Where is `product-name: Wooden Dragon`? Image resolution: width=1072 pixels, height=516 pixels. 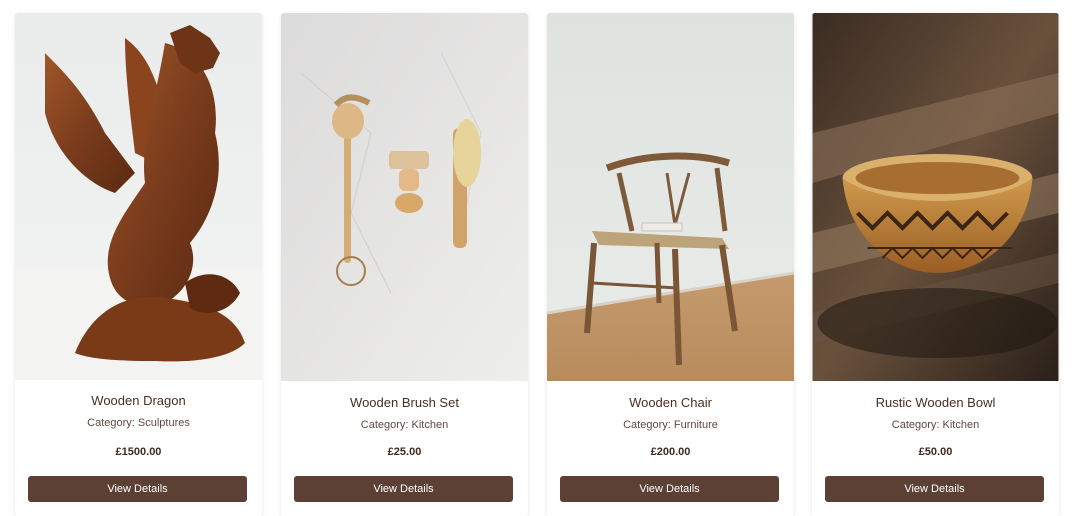 product-name: Wooden Dragon is located at coordinates (138, 400).